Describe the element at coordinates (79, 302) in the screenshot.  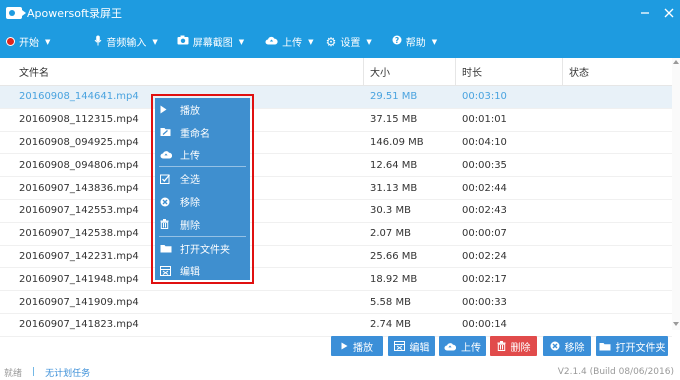
I see `file-name: 20160907_141909.mp4` at that location.